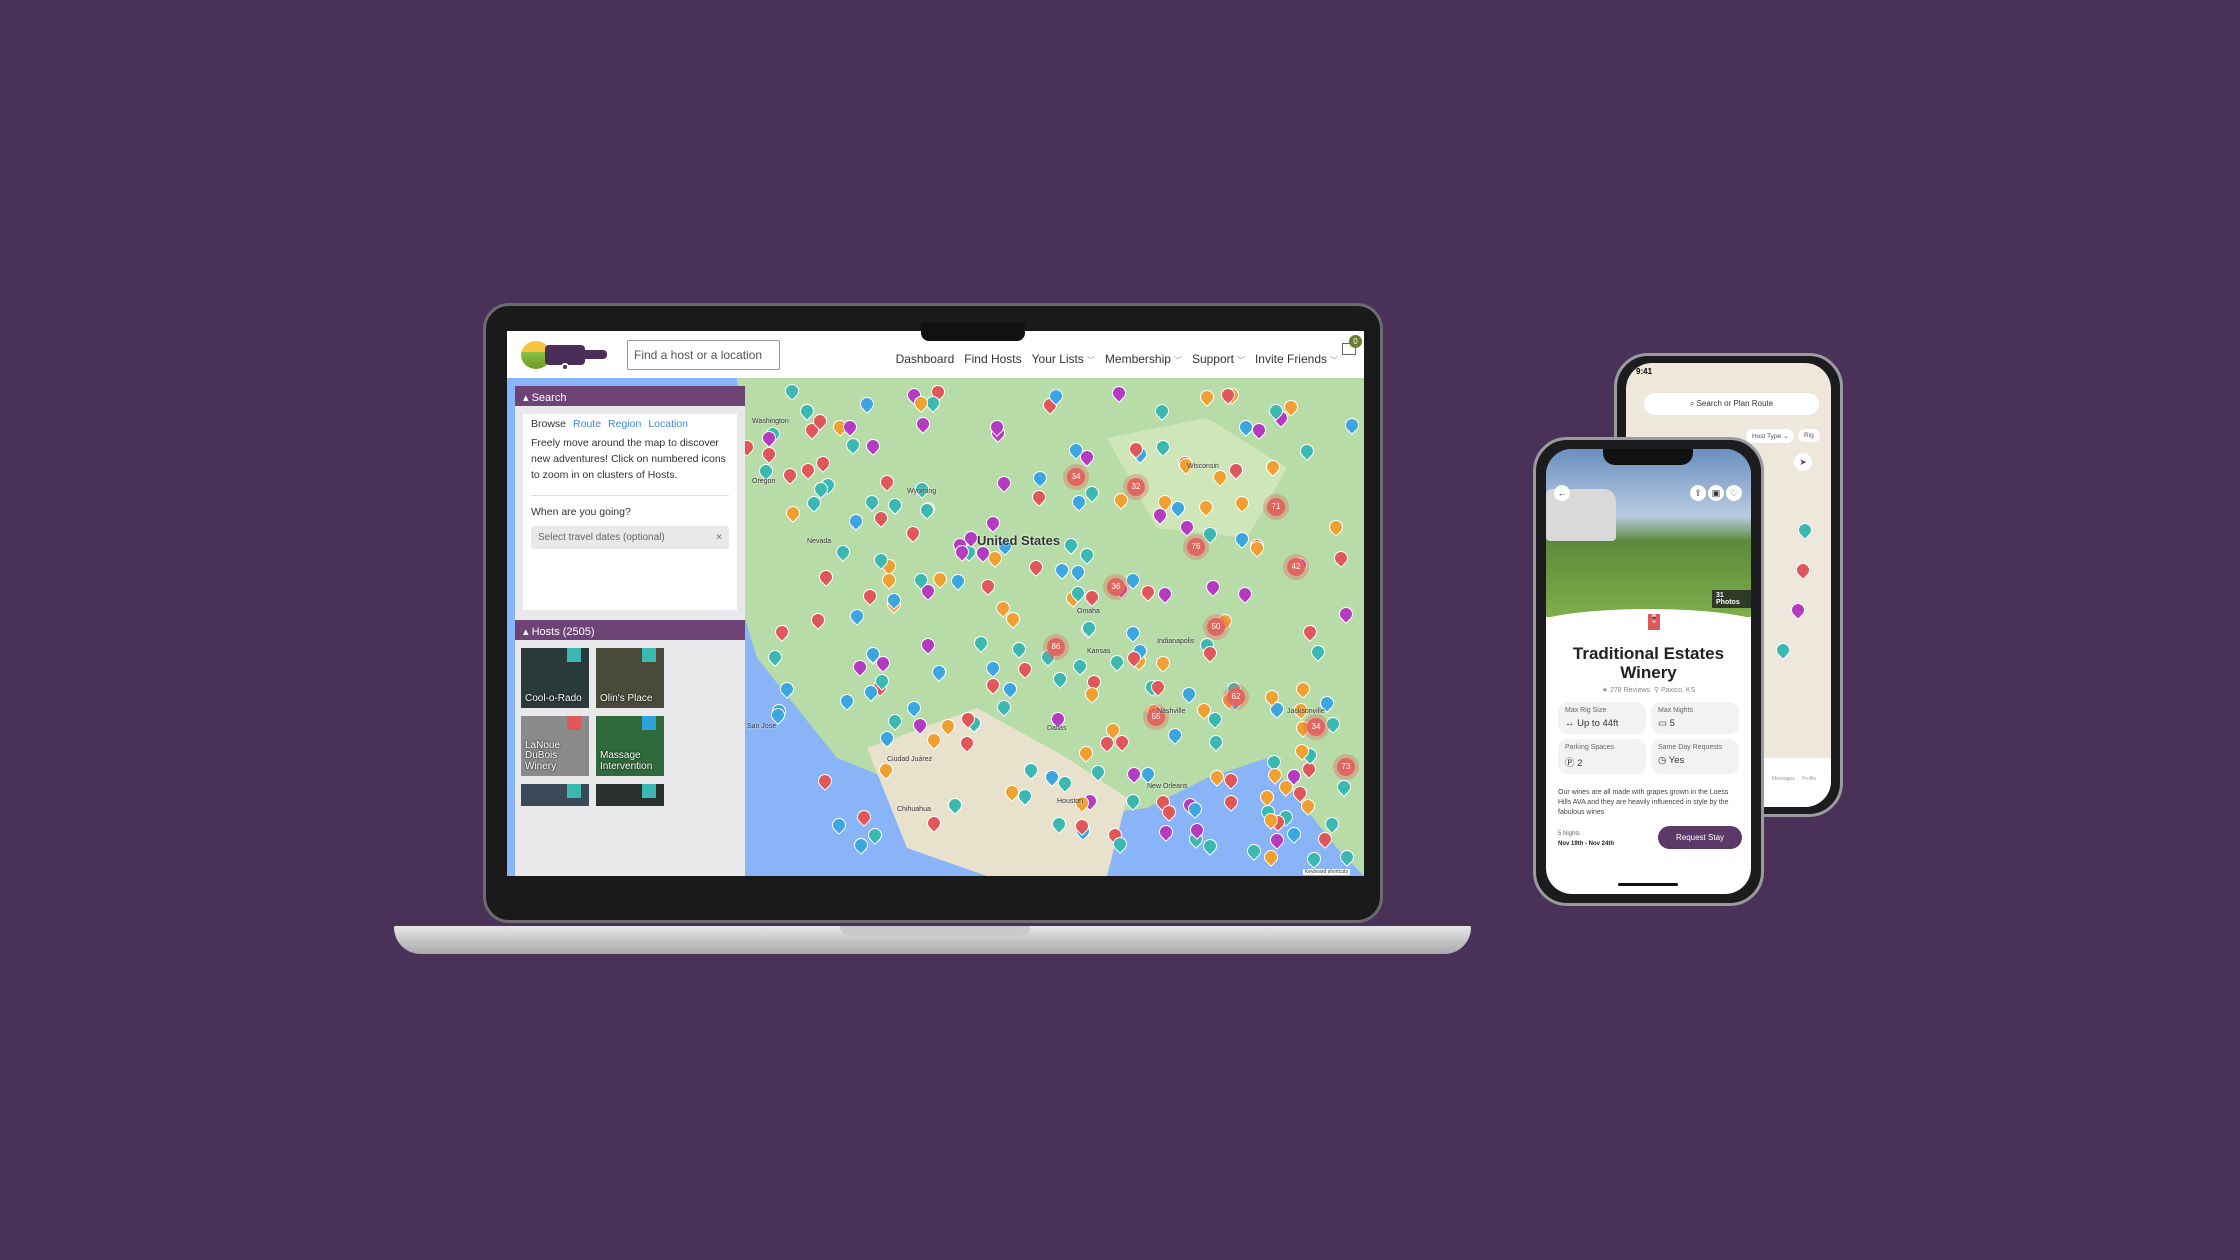 The width and height of the screenshot is (2240, 1260). I want to click on host-location: Paxico, KS, so click(1678, 690).